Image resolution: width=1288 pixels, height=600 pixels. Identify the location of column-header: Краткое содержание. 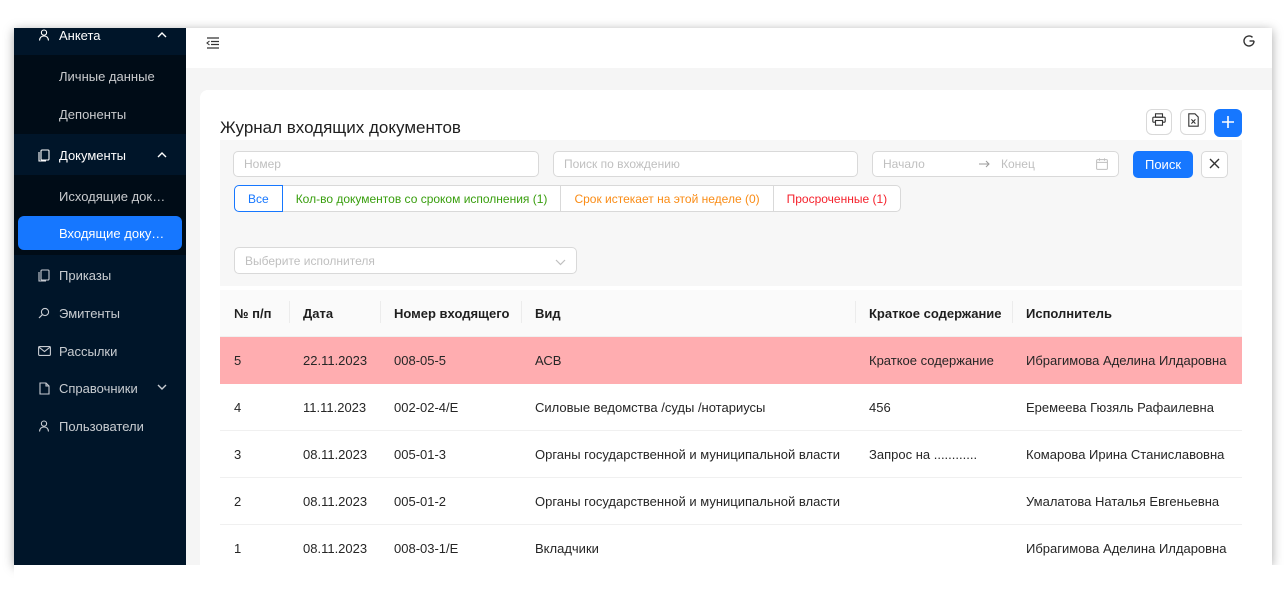
(933, 311).